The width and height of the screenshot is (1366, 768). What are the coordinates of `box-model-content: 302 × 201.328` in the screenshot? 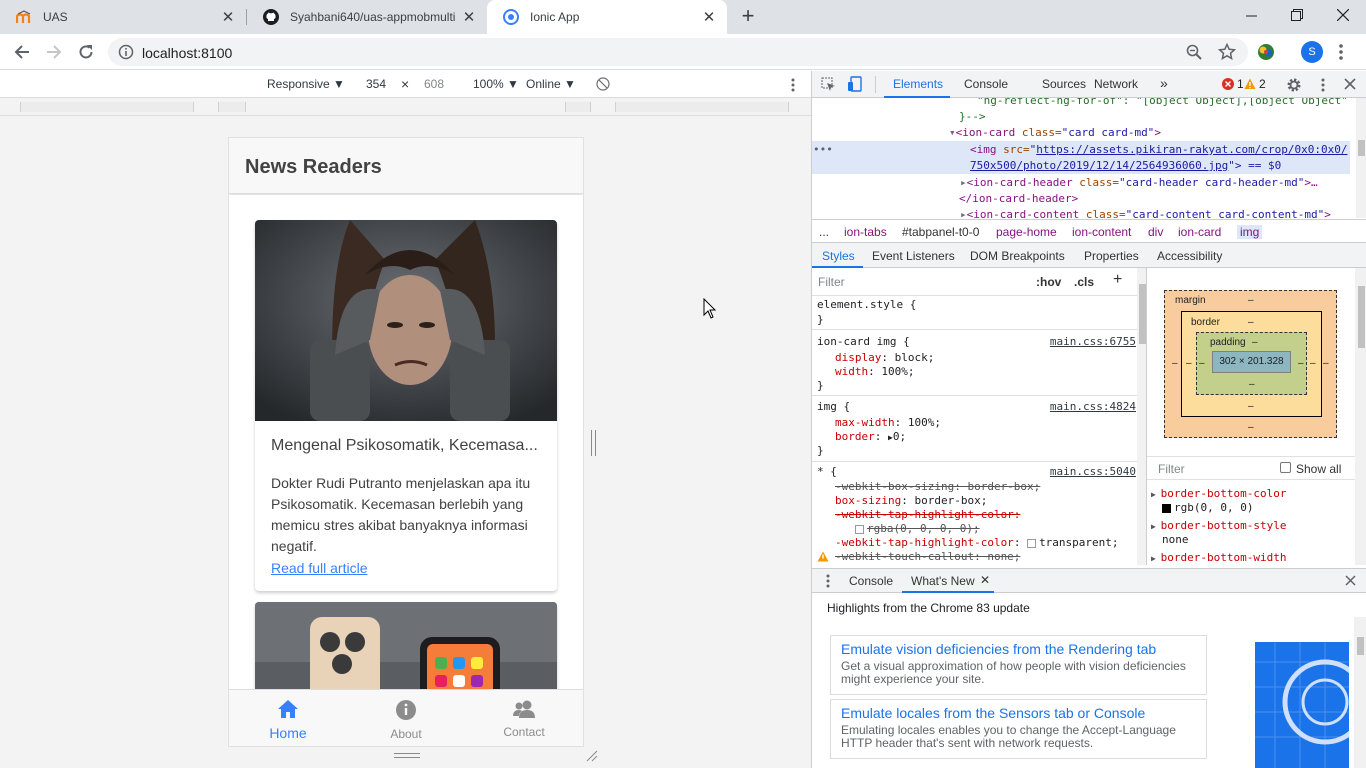 It's located at (1251, 362).